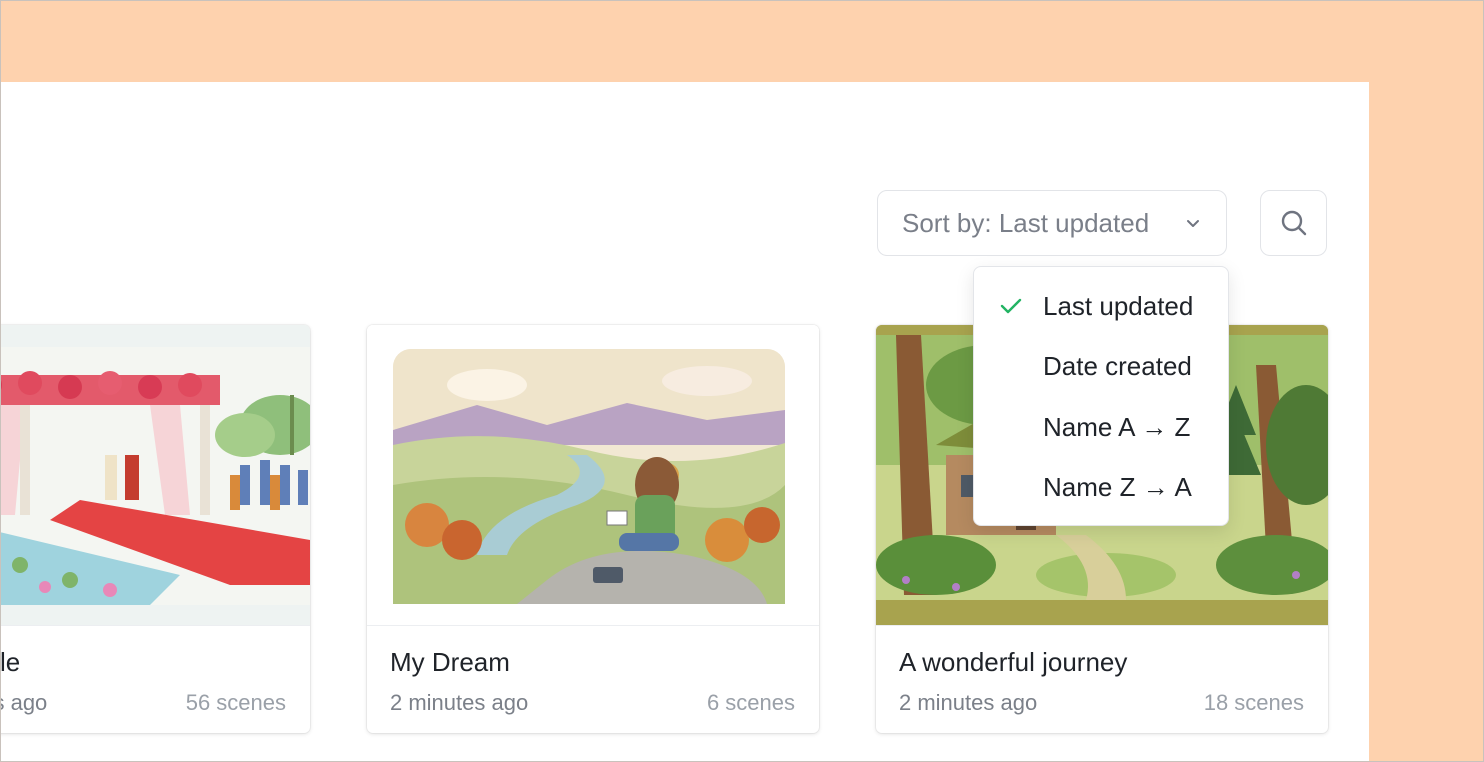  I want to click on search-icon, so click(1293, 223).